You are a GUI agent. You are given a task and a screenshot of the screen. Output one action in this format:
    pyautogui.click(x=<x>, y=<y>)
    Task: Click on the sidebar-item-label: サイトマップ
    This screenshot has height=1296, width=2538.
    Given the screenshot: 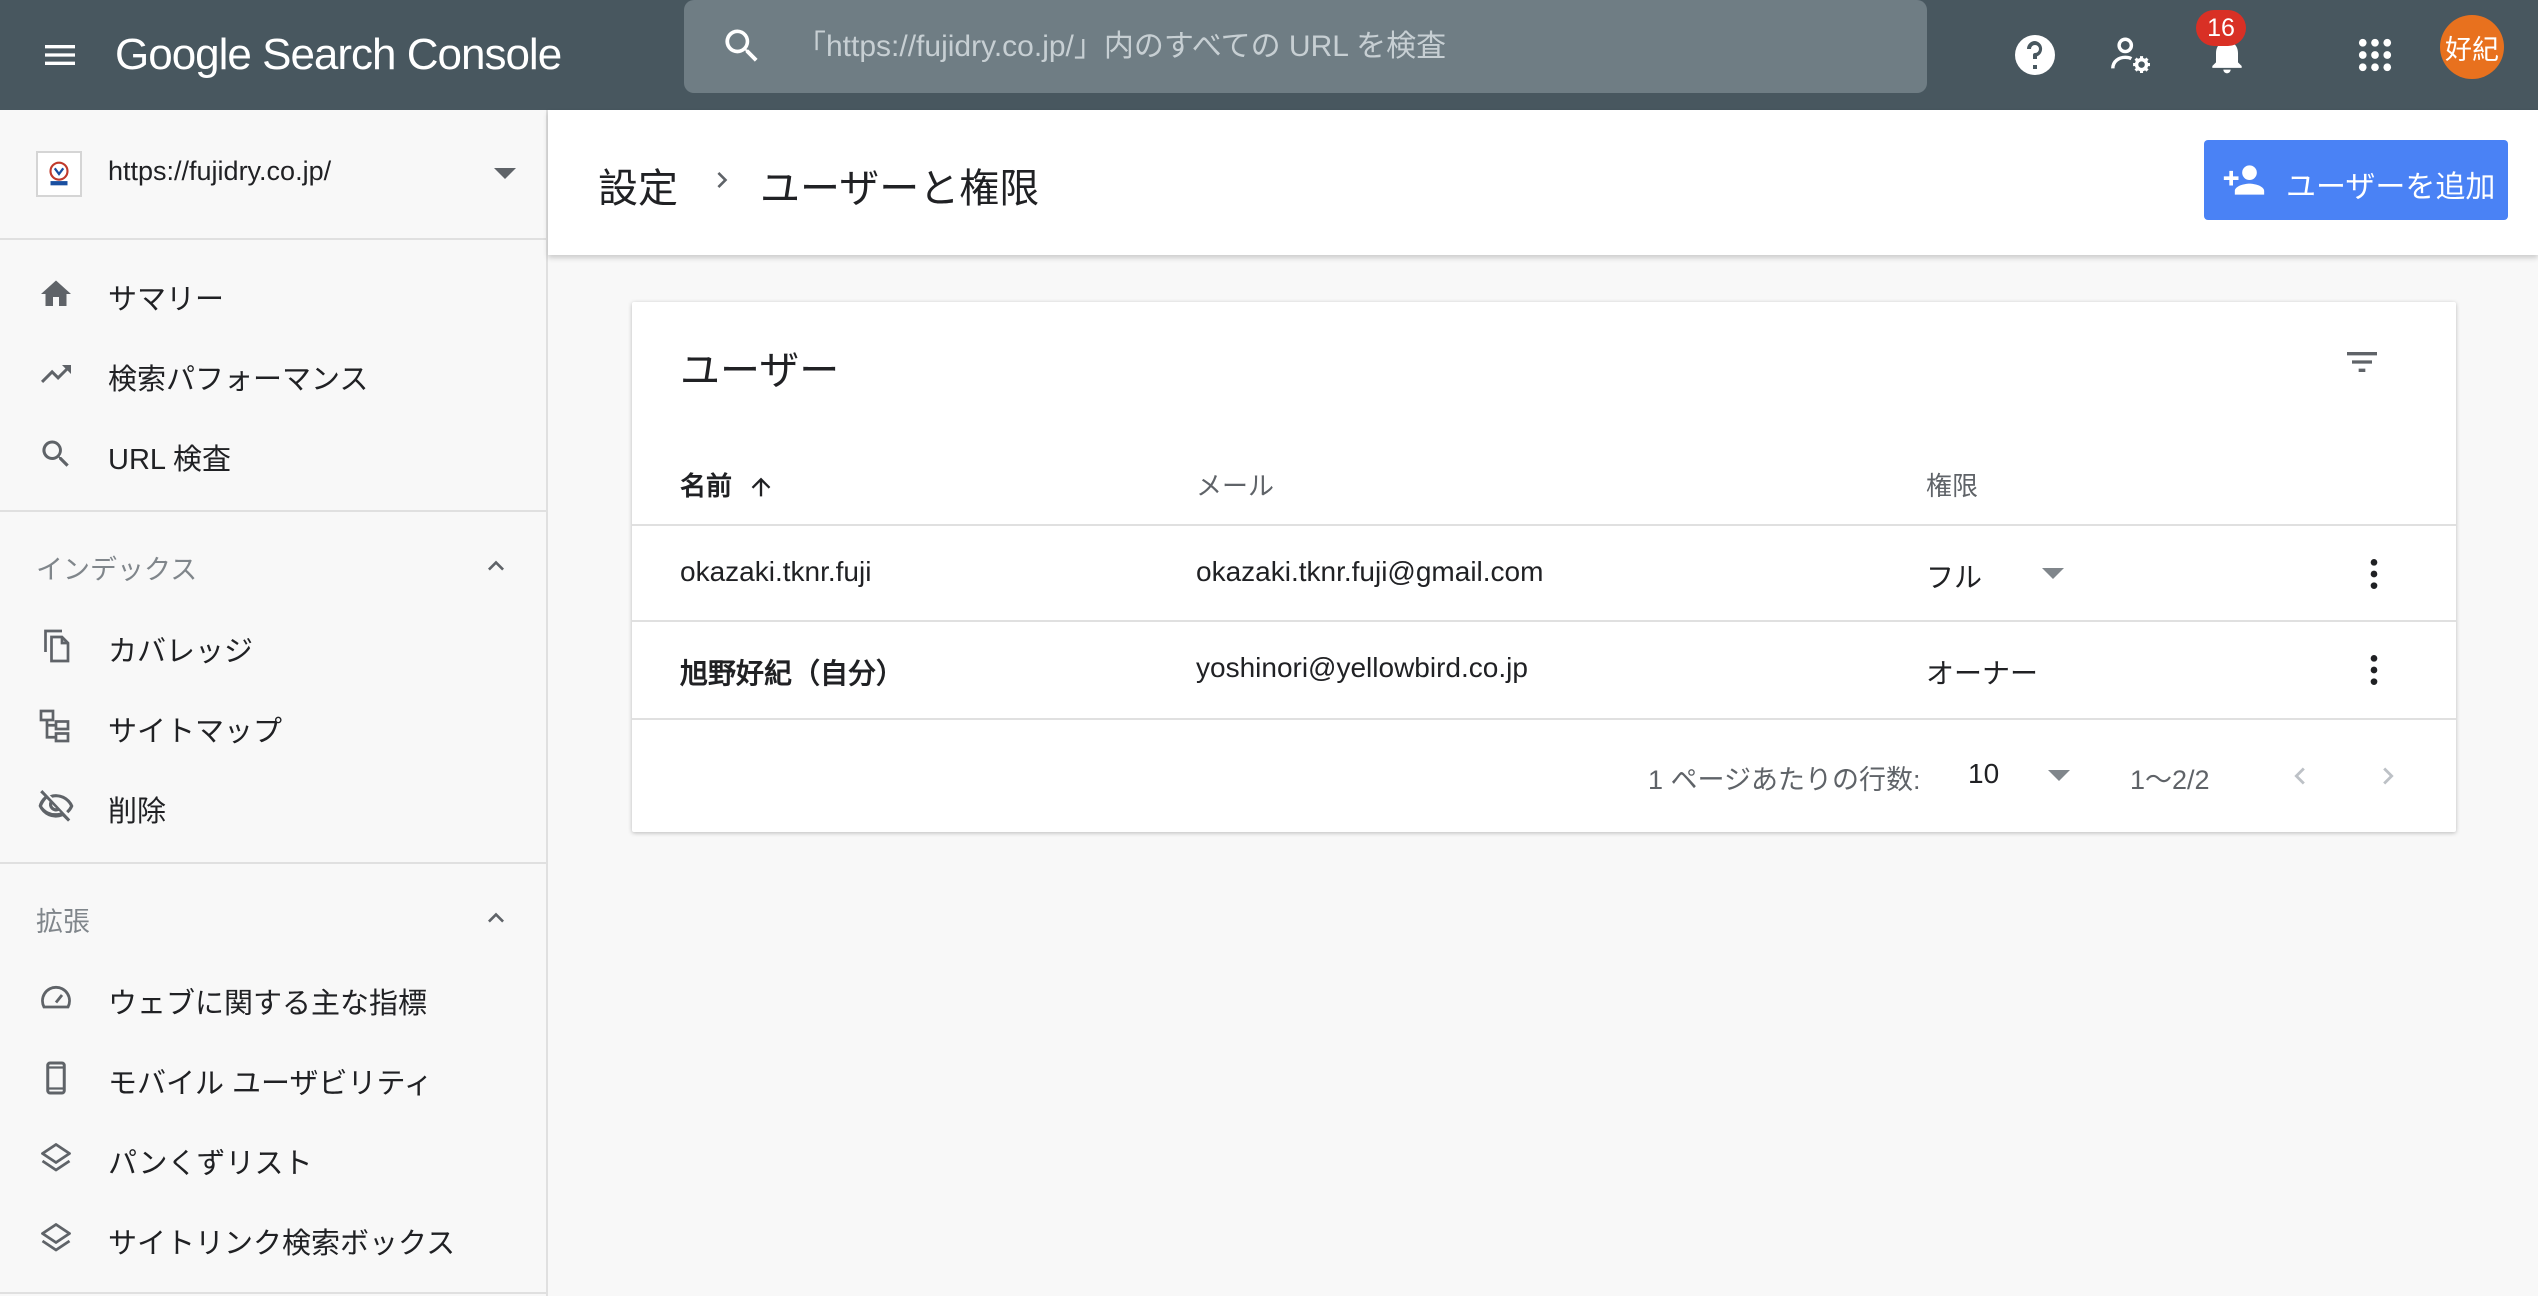 What is the action you would take?
    pyautogui.click(x=195, y=732)
    